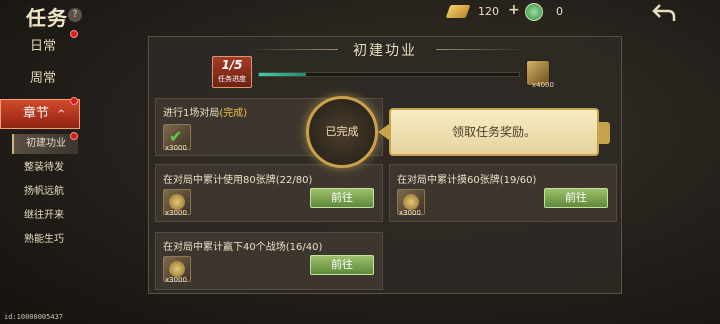  What do you see at coordinates (488, 11) in the screenshot?
I see `gold-amount: 120` at bounding box center [488, 11].